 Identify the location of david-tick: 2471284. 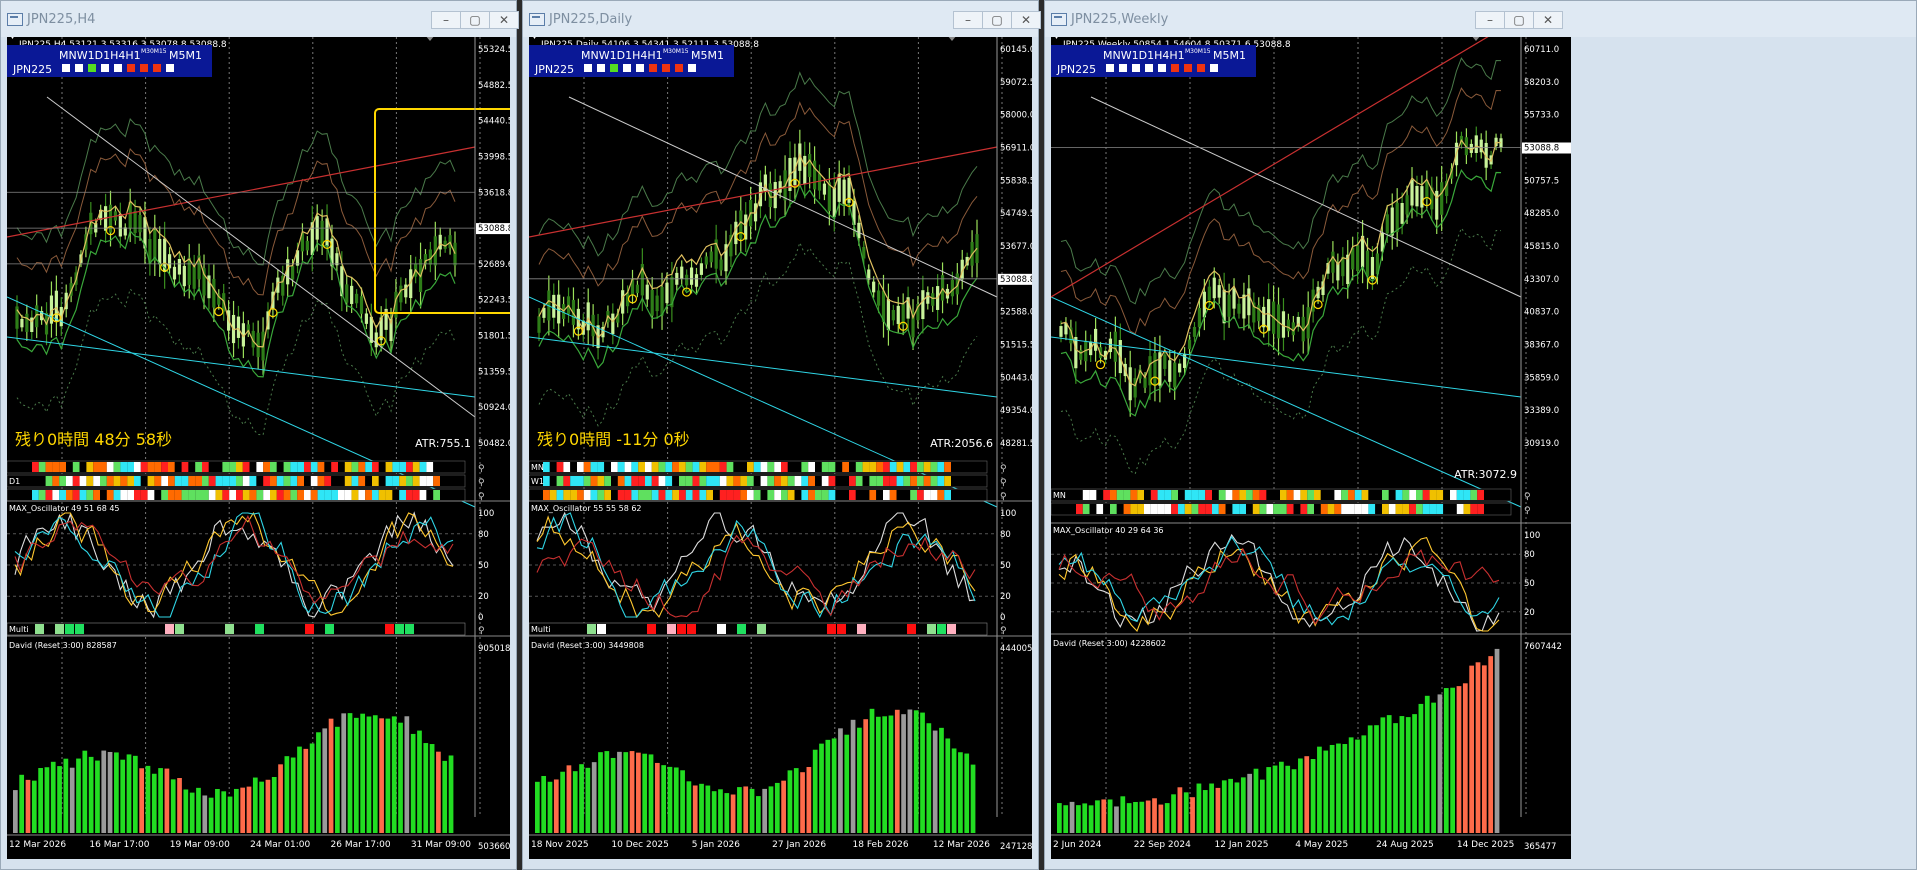
(1016, 847).